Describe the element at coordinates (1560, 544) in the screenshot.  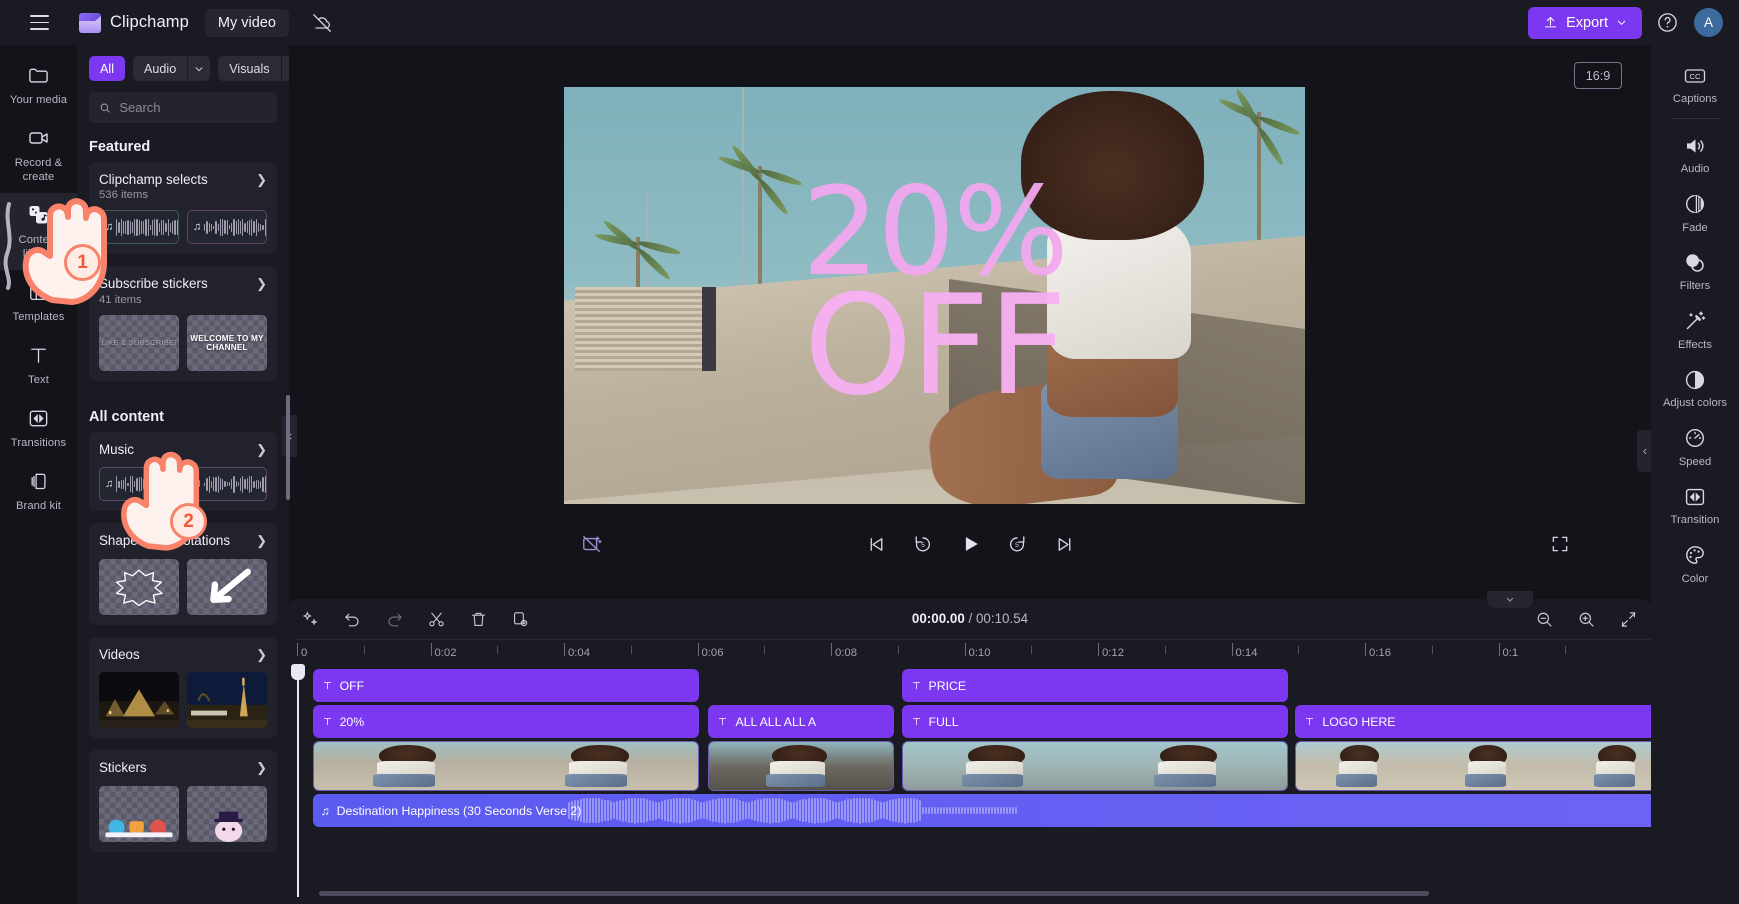
I see `fullscreen-icon` at that location.